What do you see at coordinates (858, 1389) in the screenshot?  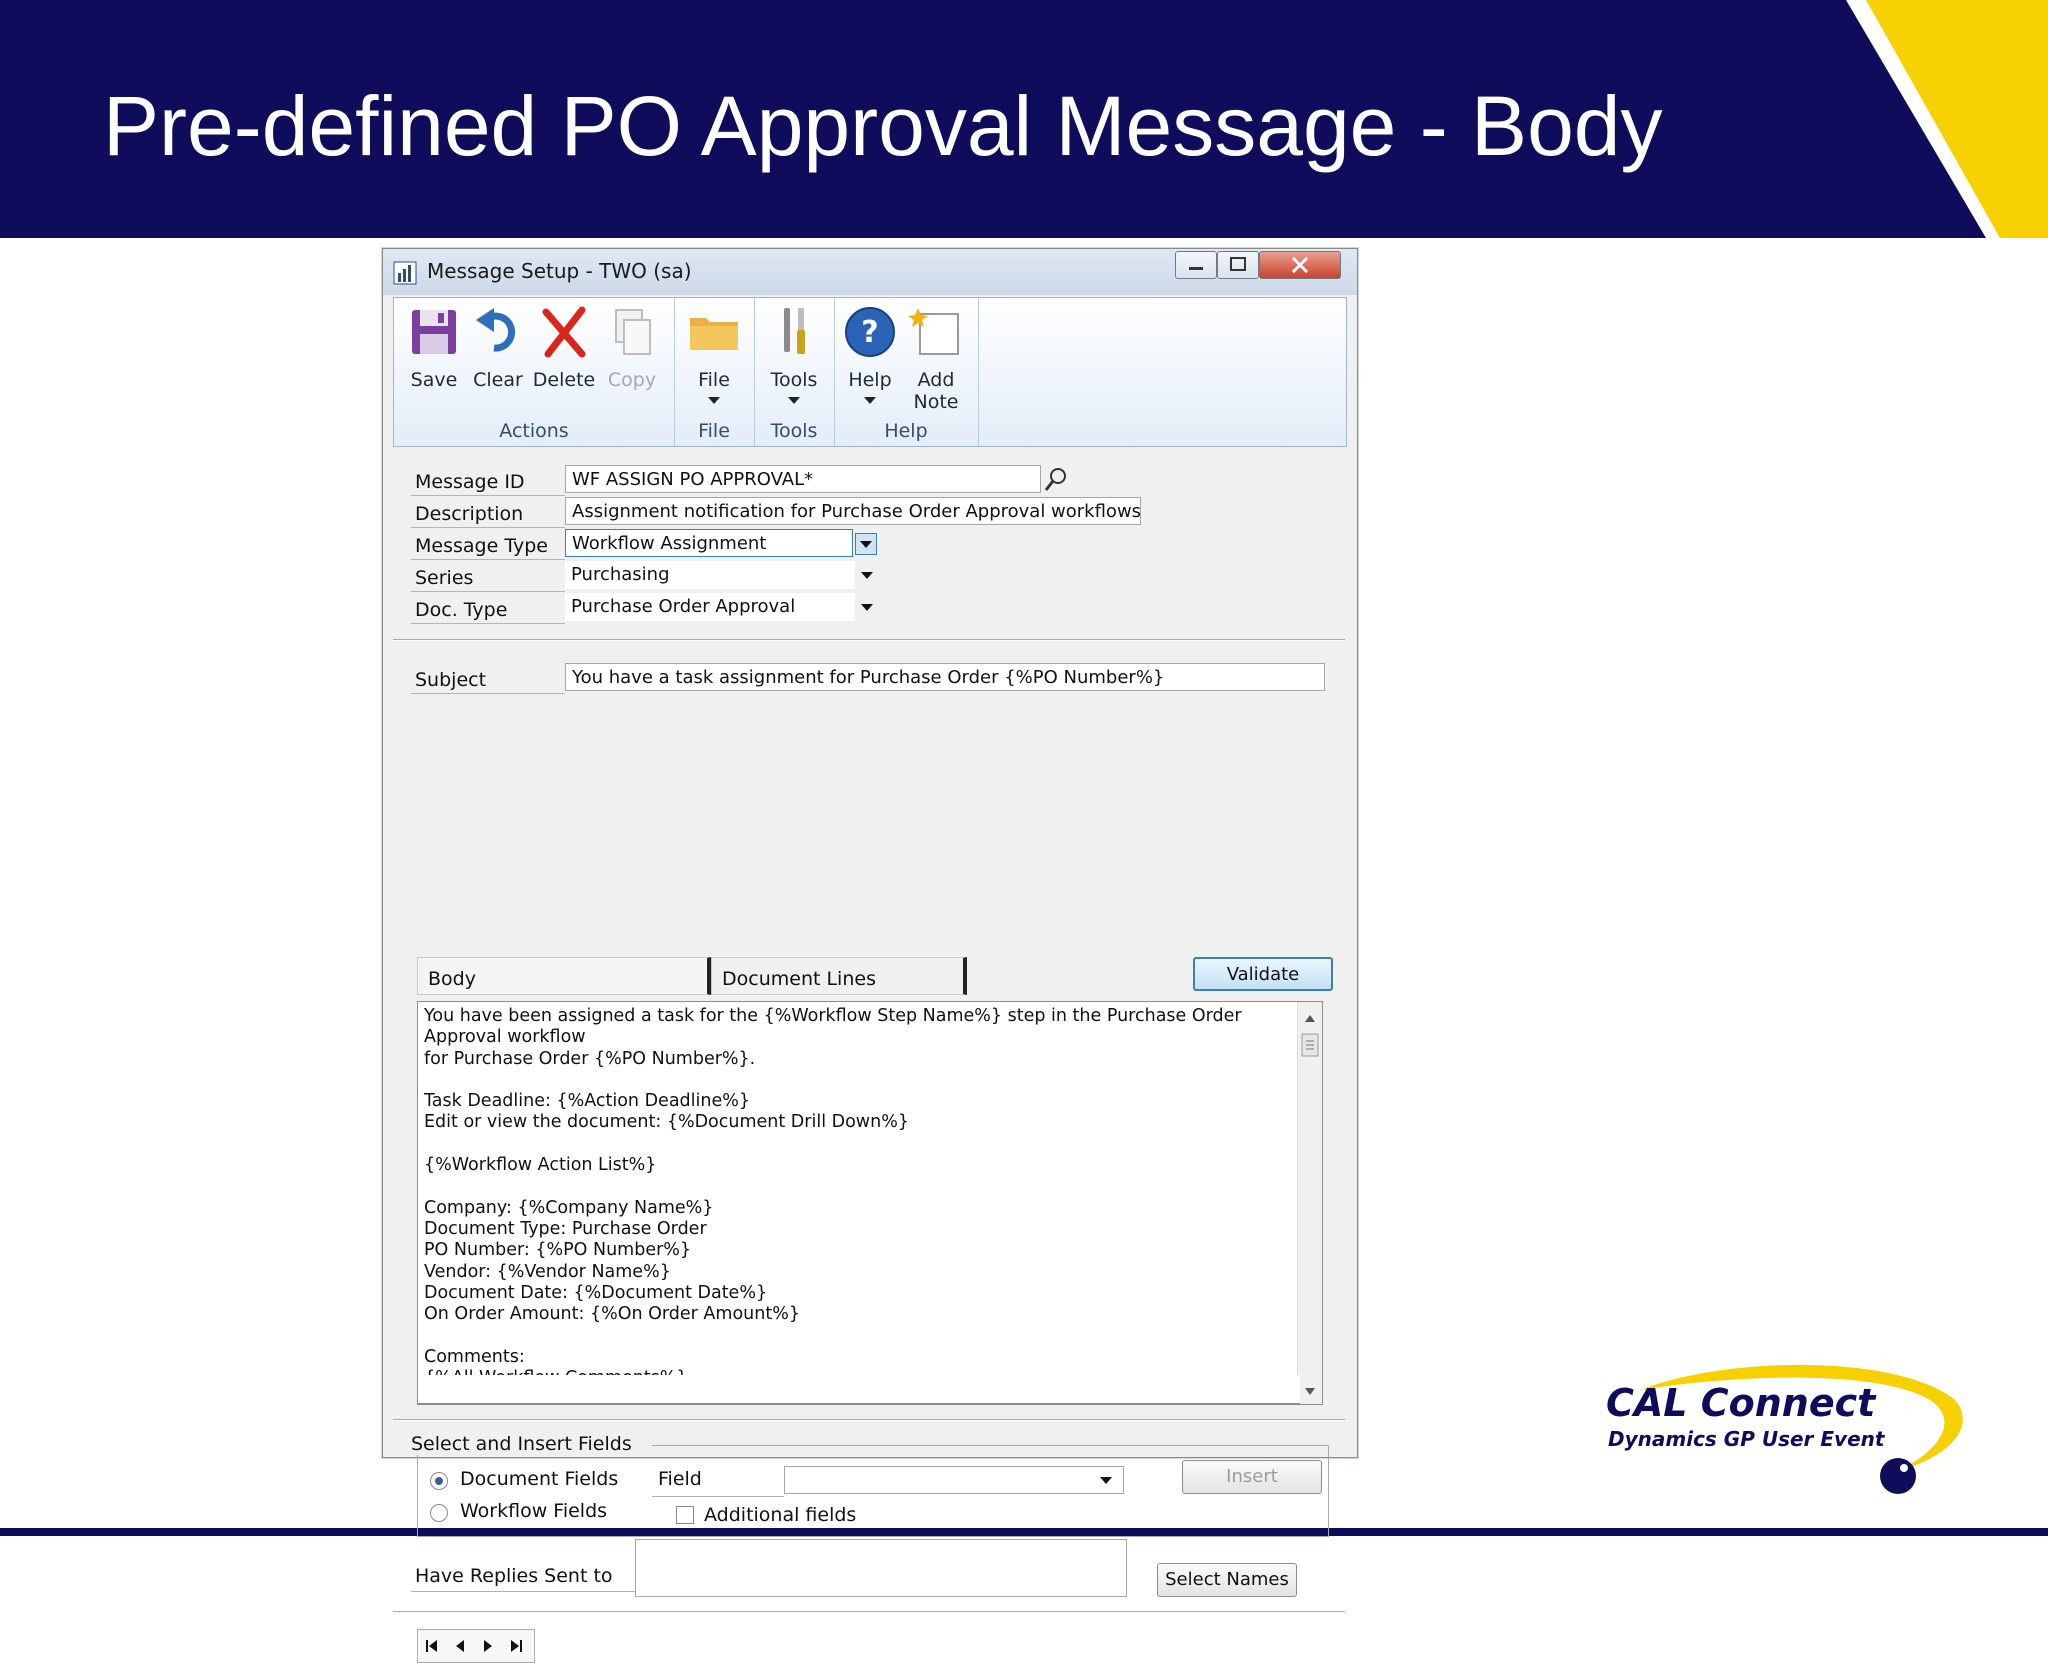 I see `body-text-bottom` at bounding box center [858, 1389].